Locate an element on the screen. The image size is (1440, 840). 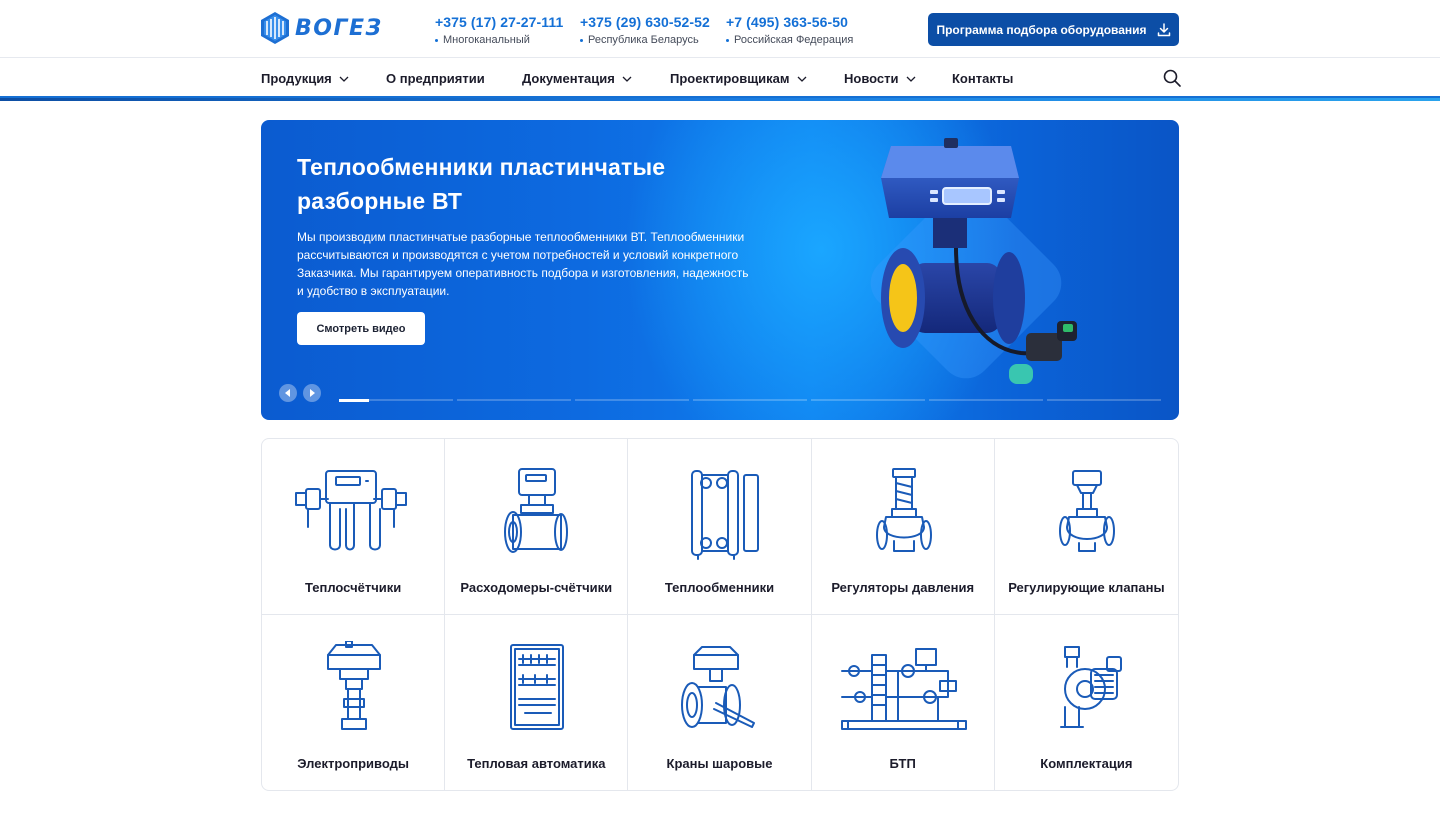
category-label: БТП is located at coordinates (902, 763).